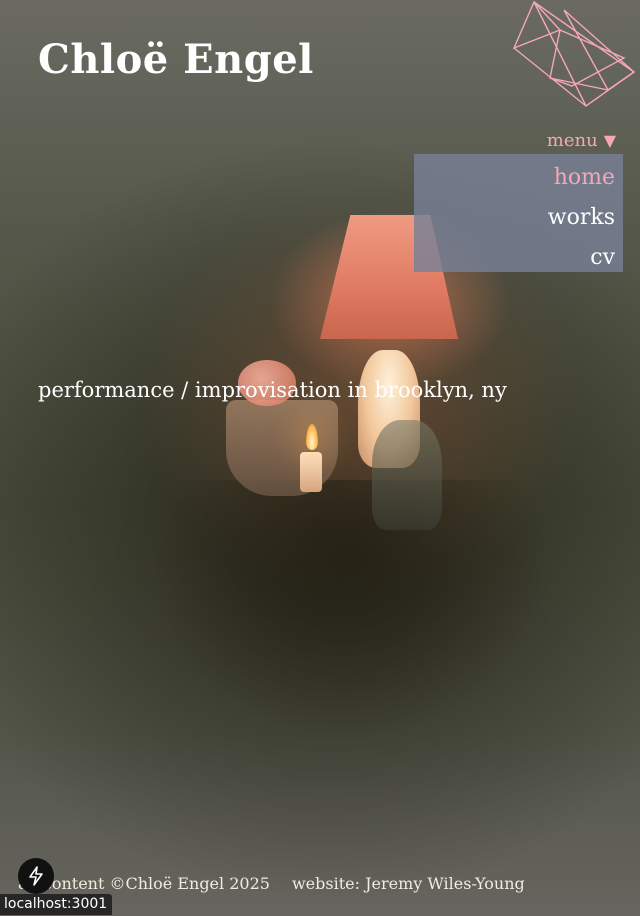  What do you see at coordinates (609, 140) in the screenshot?
I see `triangle-down-icon: ▼` at bounding box center [609, 140].